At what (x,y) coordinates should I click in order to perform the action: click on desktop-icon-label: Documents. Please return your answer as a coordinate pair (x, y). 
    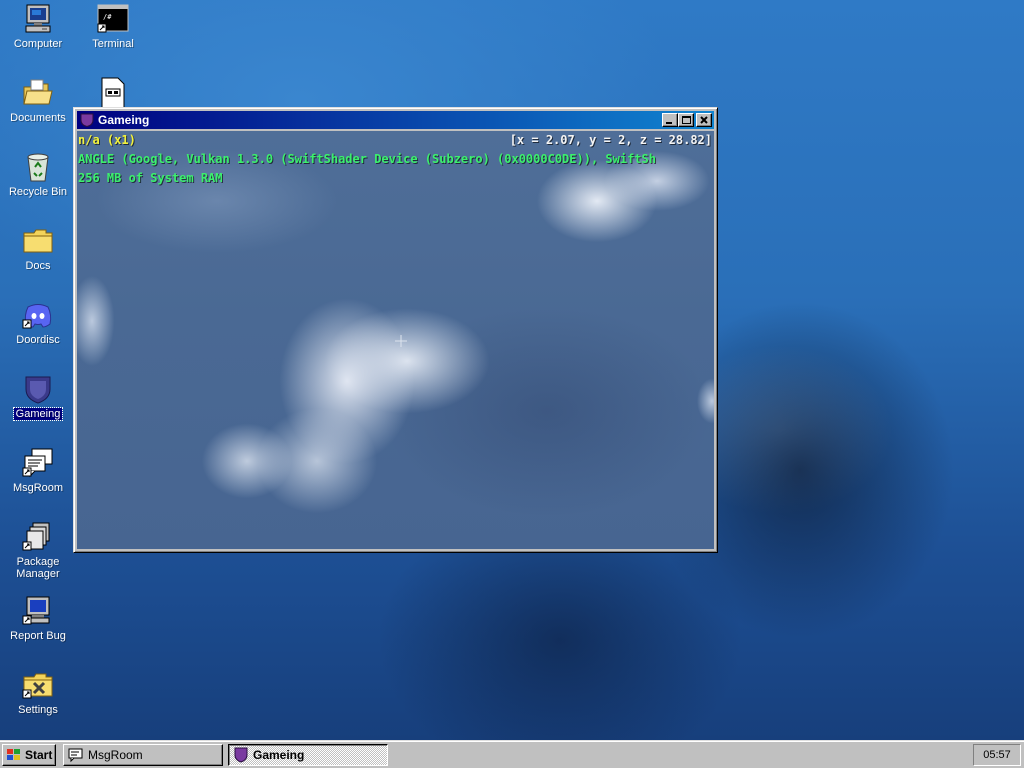
    Looking at the image, I should click on (38, 118).